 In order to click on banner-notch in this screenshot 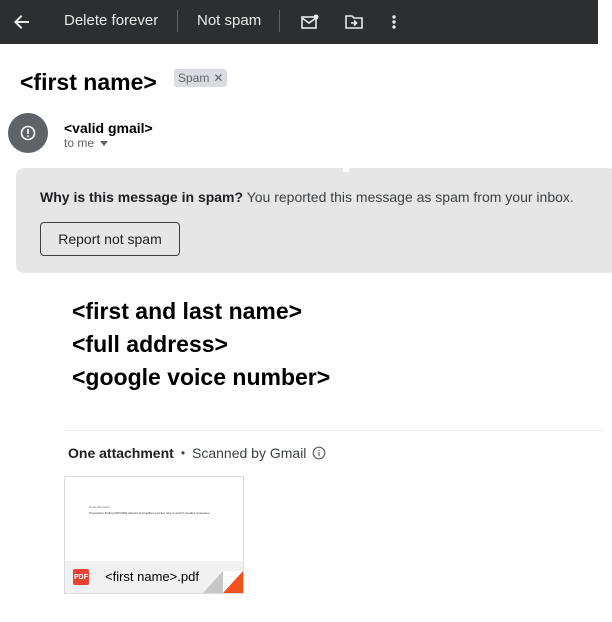, I will do `click(346, 168)`.